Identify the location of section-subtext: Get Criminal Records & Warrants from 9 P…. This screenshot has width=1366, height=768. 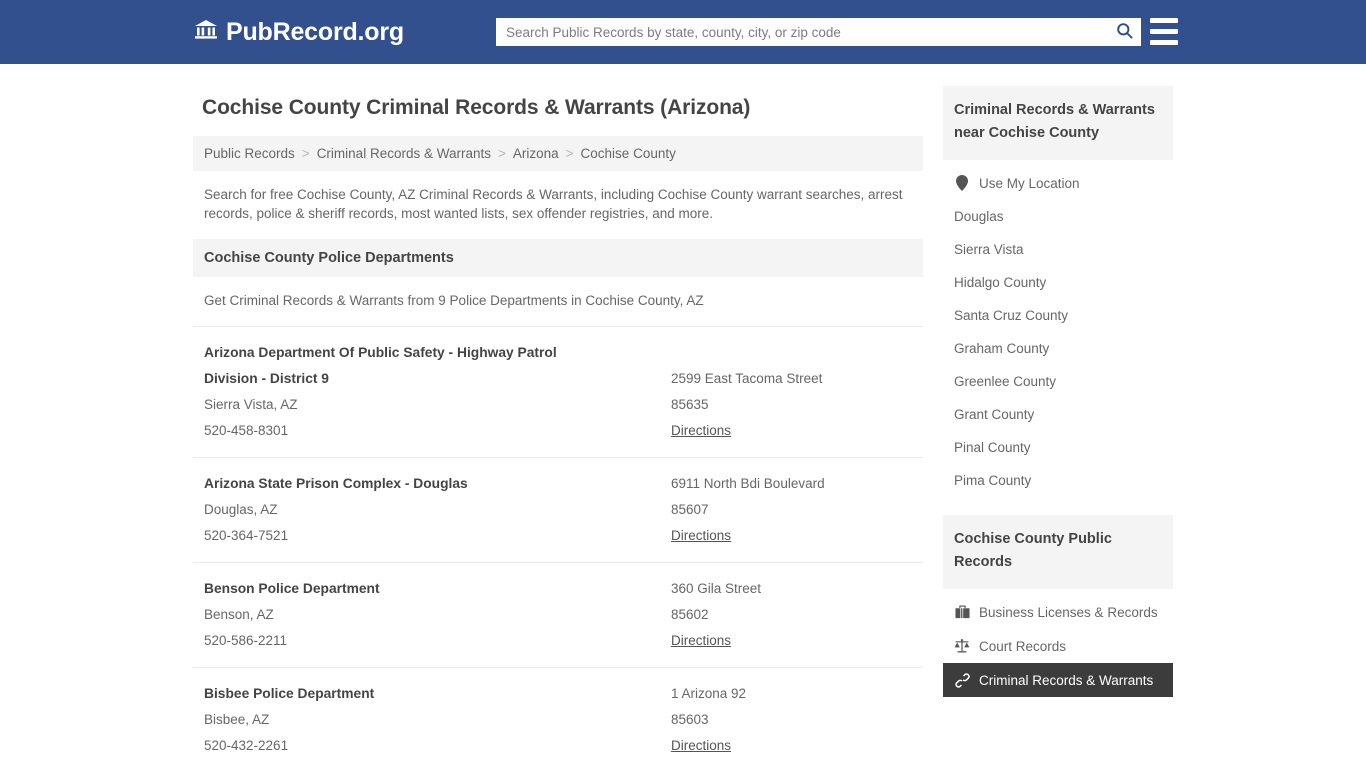
(454, 300).